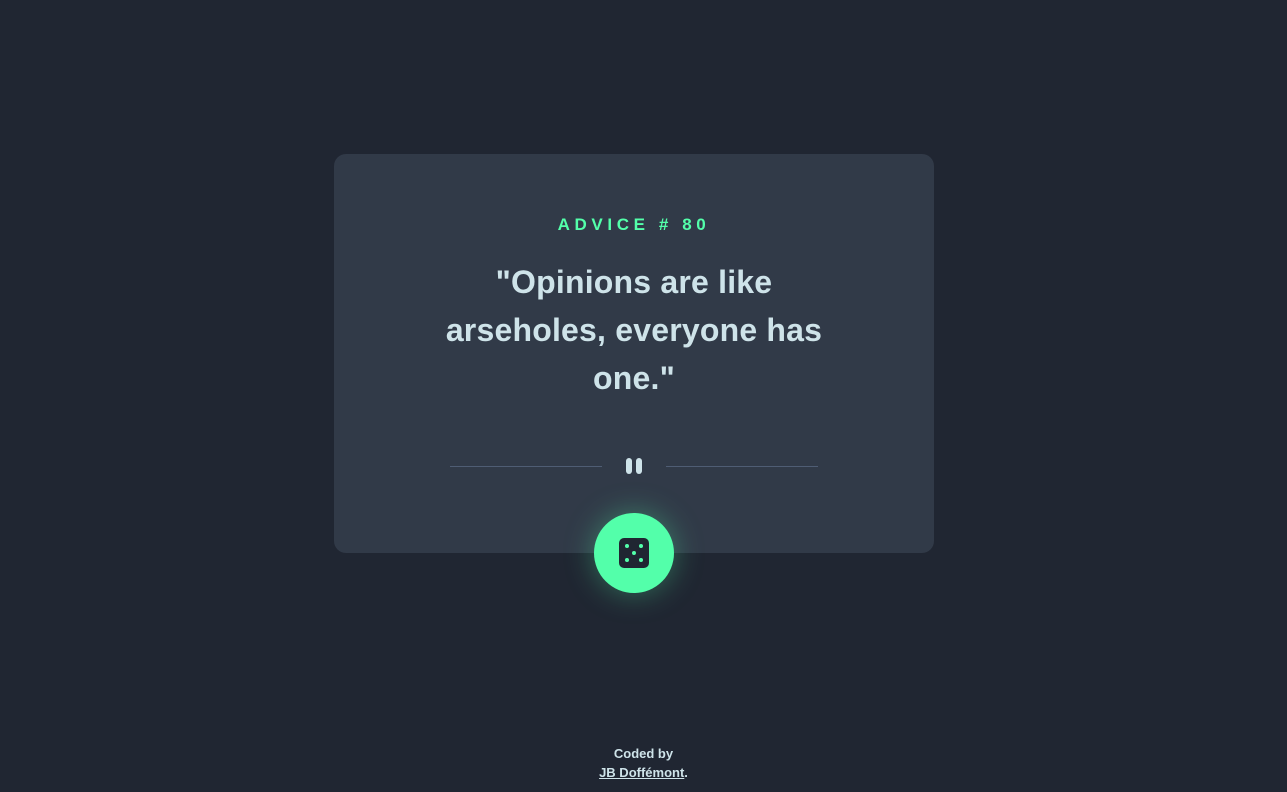 This screenshot has width=1287, height=792. I want to click on footer: Coded by JB Doffémont., so click(643, 763).